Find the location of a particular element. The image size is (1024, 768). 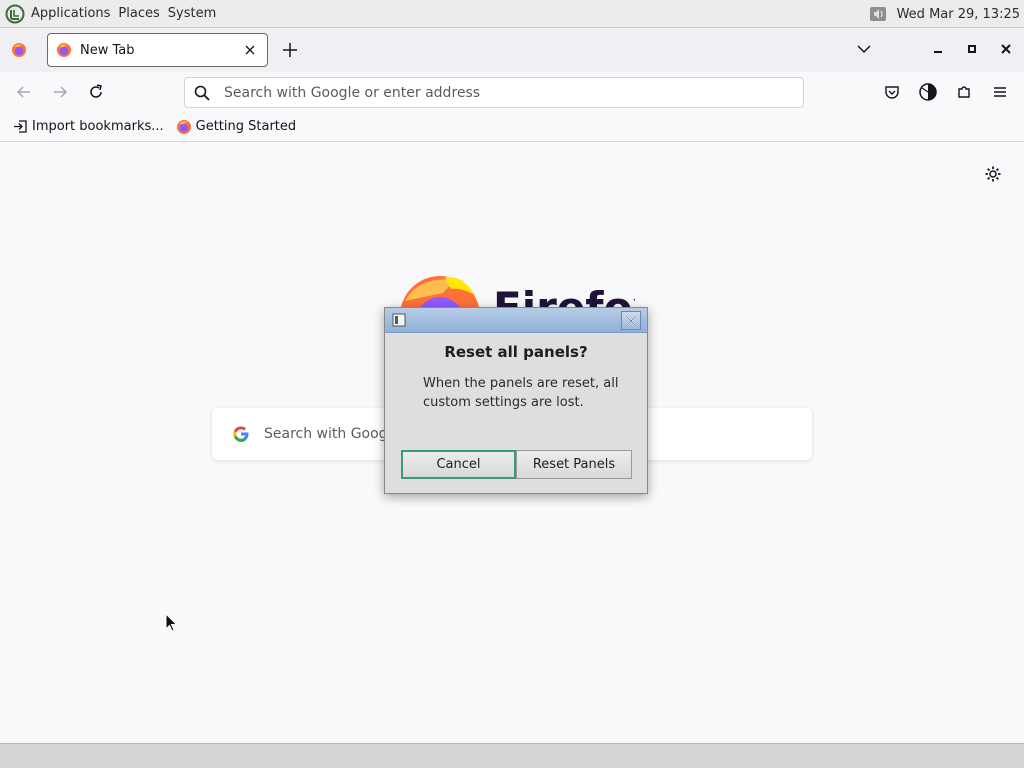

nav-bar: Search with Google or enter address is located at coordinates (512, 92).